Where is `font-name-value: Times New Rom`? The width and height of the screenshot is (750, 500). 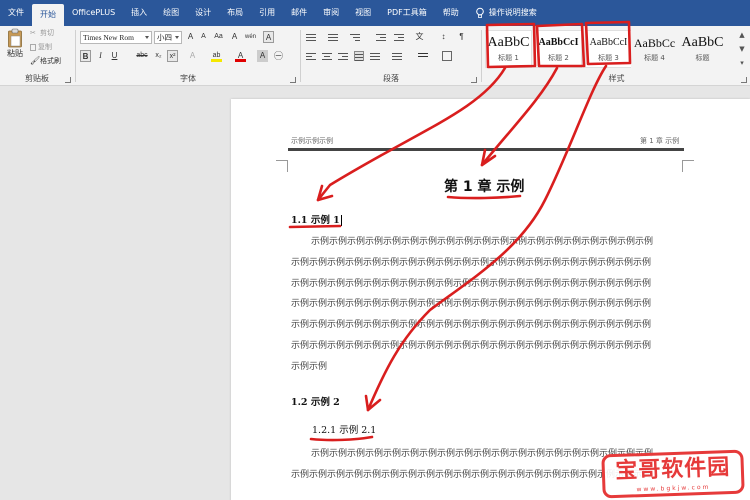
font-name-value: Times New Rom is located at coordinates (108, 37).